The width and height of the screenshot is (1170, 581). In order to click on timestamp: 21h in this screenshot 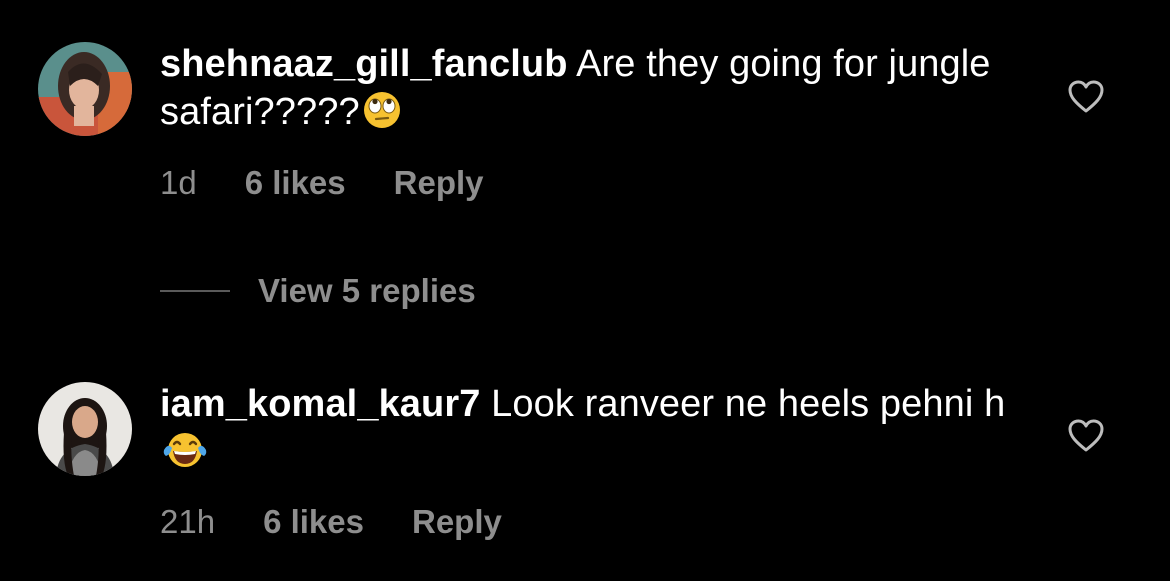, I will do `click(188, 521)`.